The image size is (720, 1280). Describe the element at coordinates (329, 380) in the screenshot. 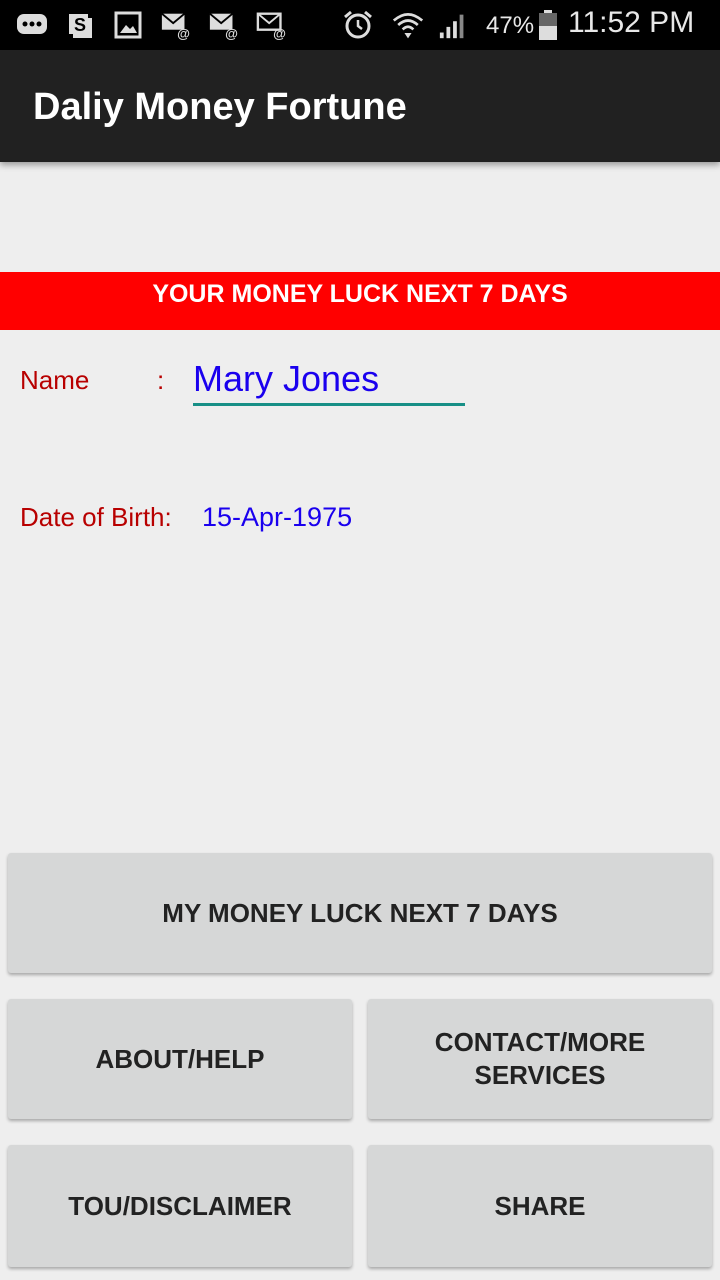

I see `name-input` at that location.